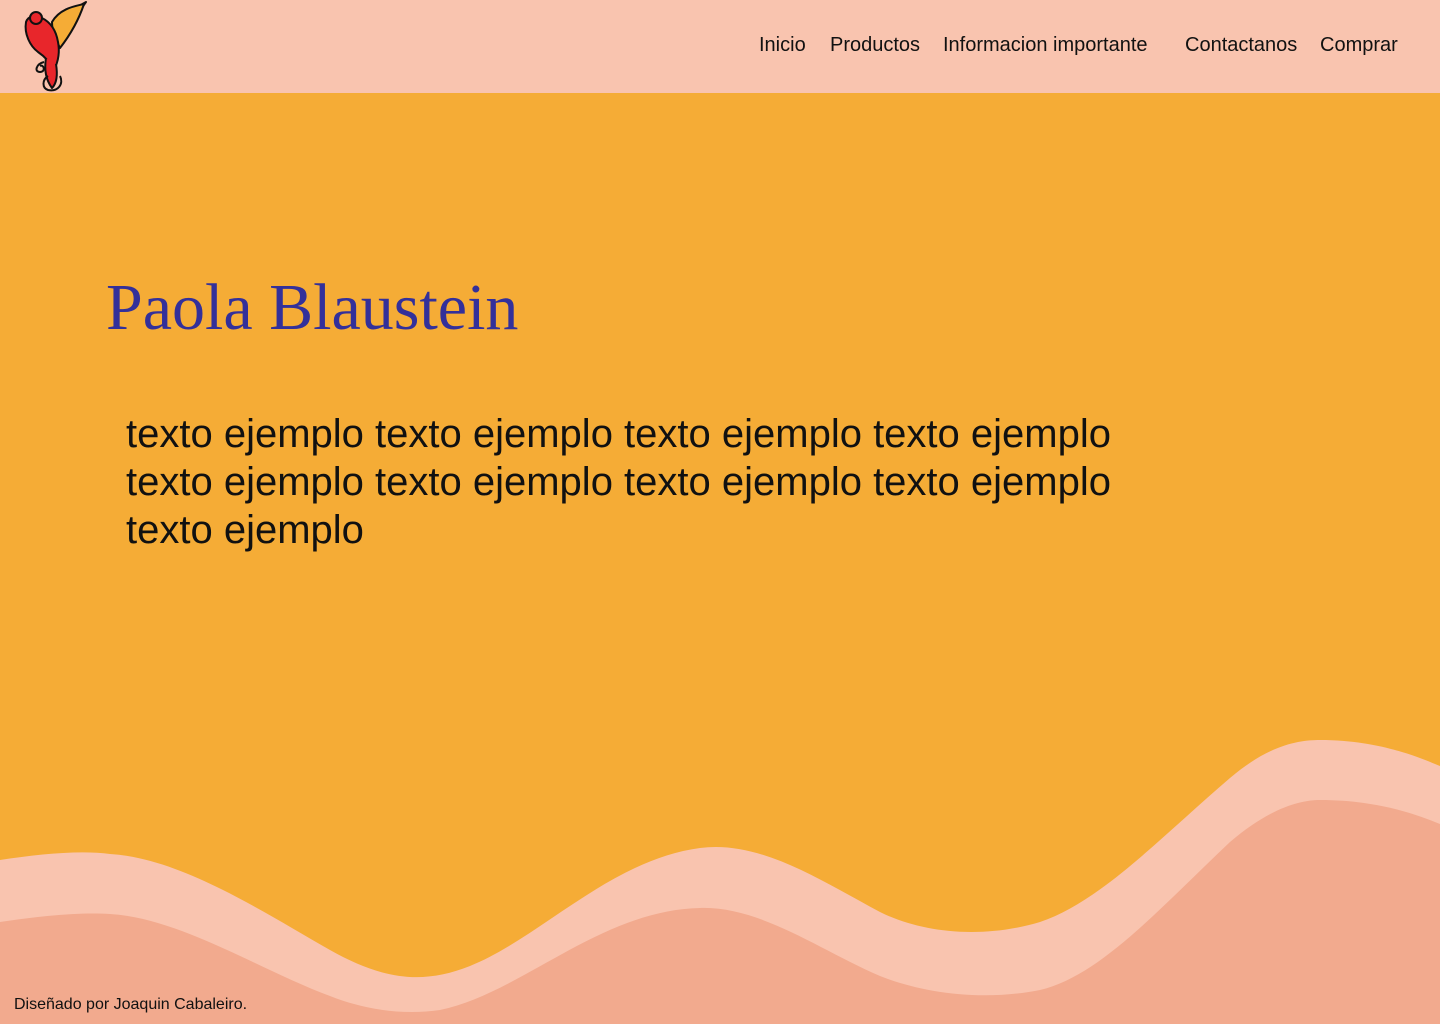 The width and height of the screenshot is (1440, 1024). What do you see at coordinates (312, 307) in the screenshot?
I see `page-title: Paola Blaustein` at bounding box center [312, 307].